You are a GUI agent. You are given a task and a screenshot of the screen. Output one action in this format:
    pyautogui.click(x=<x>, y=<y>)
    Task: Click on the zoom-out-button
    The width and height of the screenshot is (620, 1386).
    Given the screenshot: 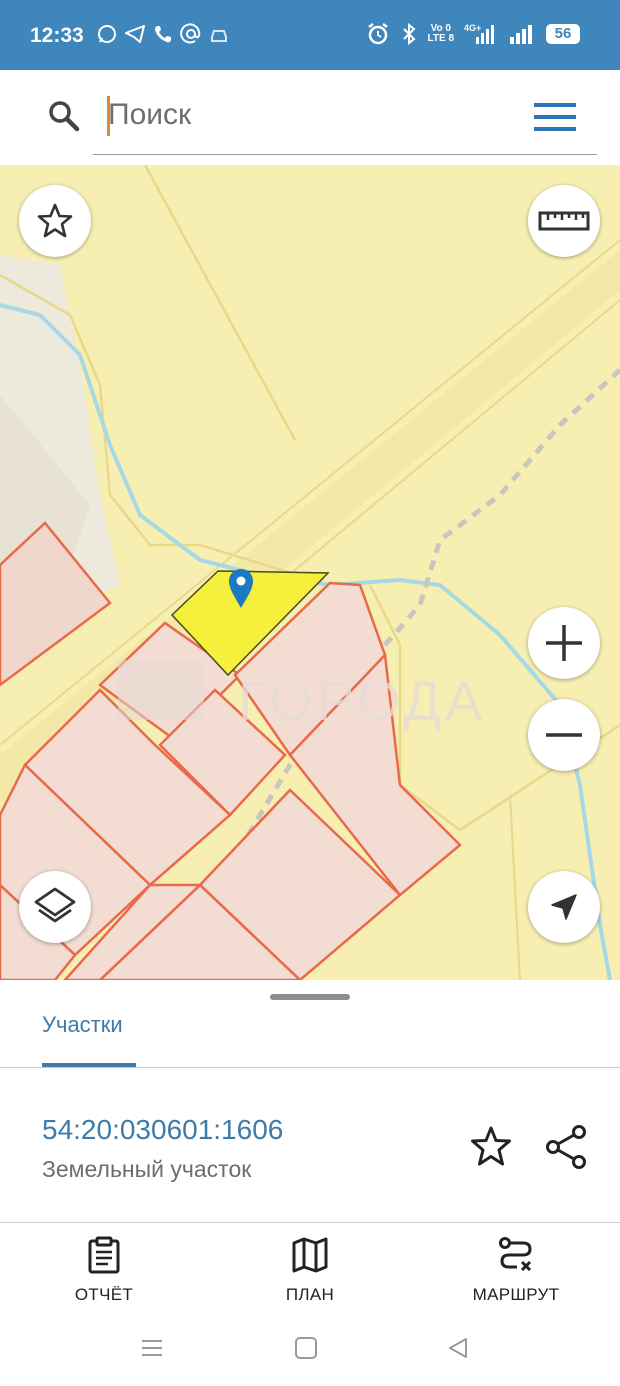 What is the action you would take?
    pyautogui.click(x=564, y=735)
    